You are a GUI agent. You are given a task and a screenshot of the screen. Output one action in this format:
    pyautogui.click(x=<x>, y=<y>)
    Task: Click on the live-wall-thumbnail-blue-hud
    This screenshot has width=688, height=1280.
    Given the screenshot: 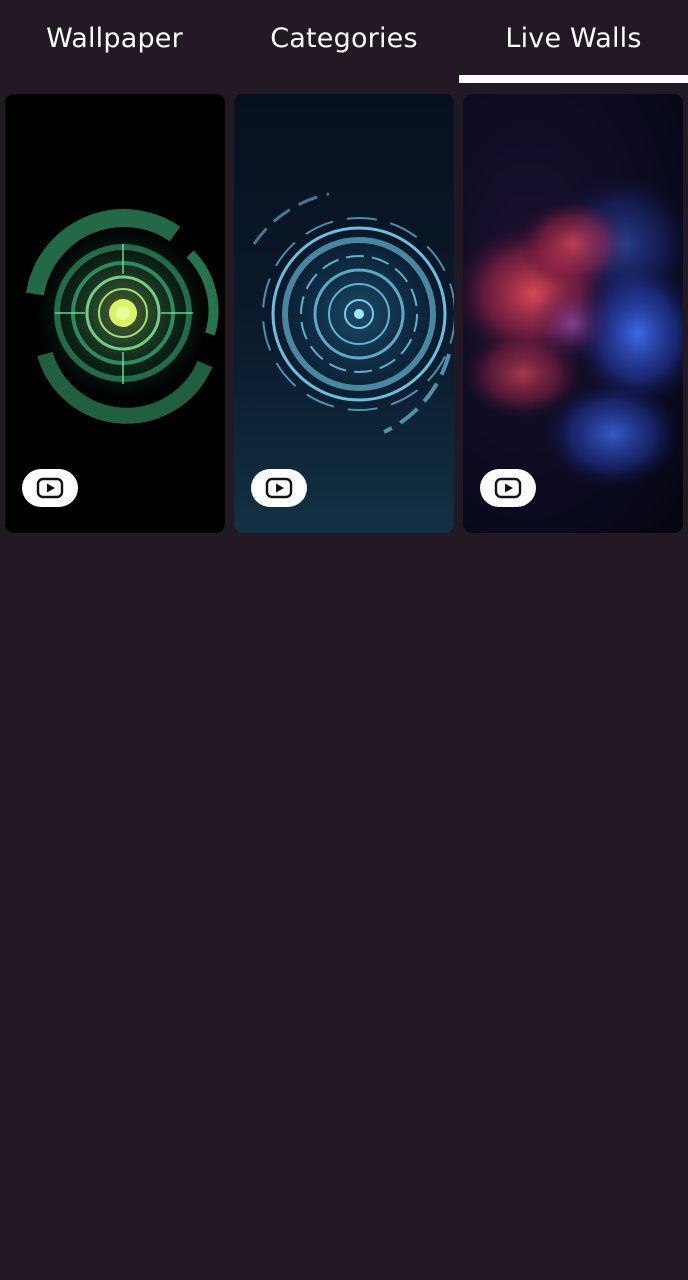 What is the action you would take?
    pyautogui.click(x=353, y=313)
    